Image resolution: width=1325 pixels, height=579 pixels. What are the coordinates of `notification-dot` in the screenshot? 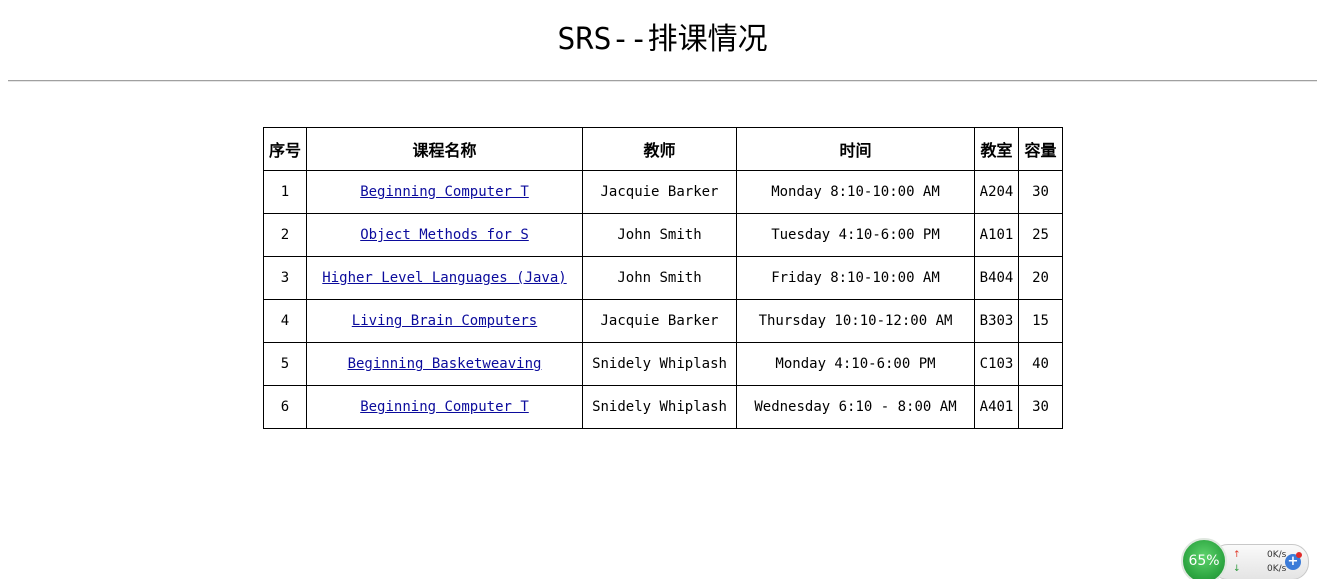 It's located at (1299, 555).